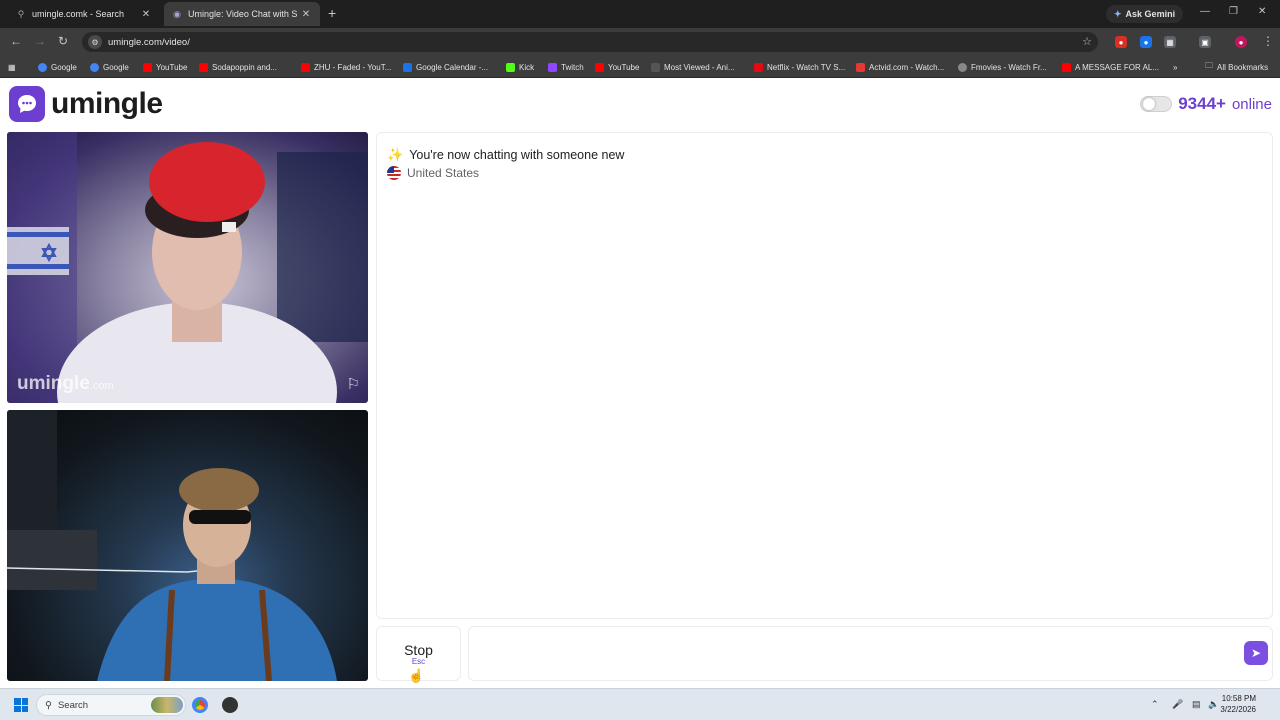 This screenshot has height=720, width=1280. Describe the element at coordinates (1170, 42) in the screenshot. I see `puzzle-icon: ▦` at that location.